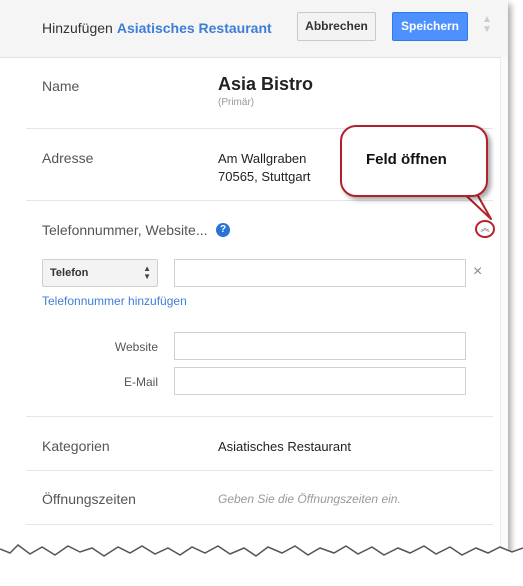 The height and width of the screenshot is (586, 523). I want to click on scrollbar, so click(504, 313).